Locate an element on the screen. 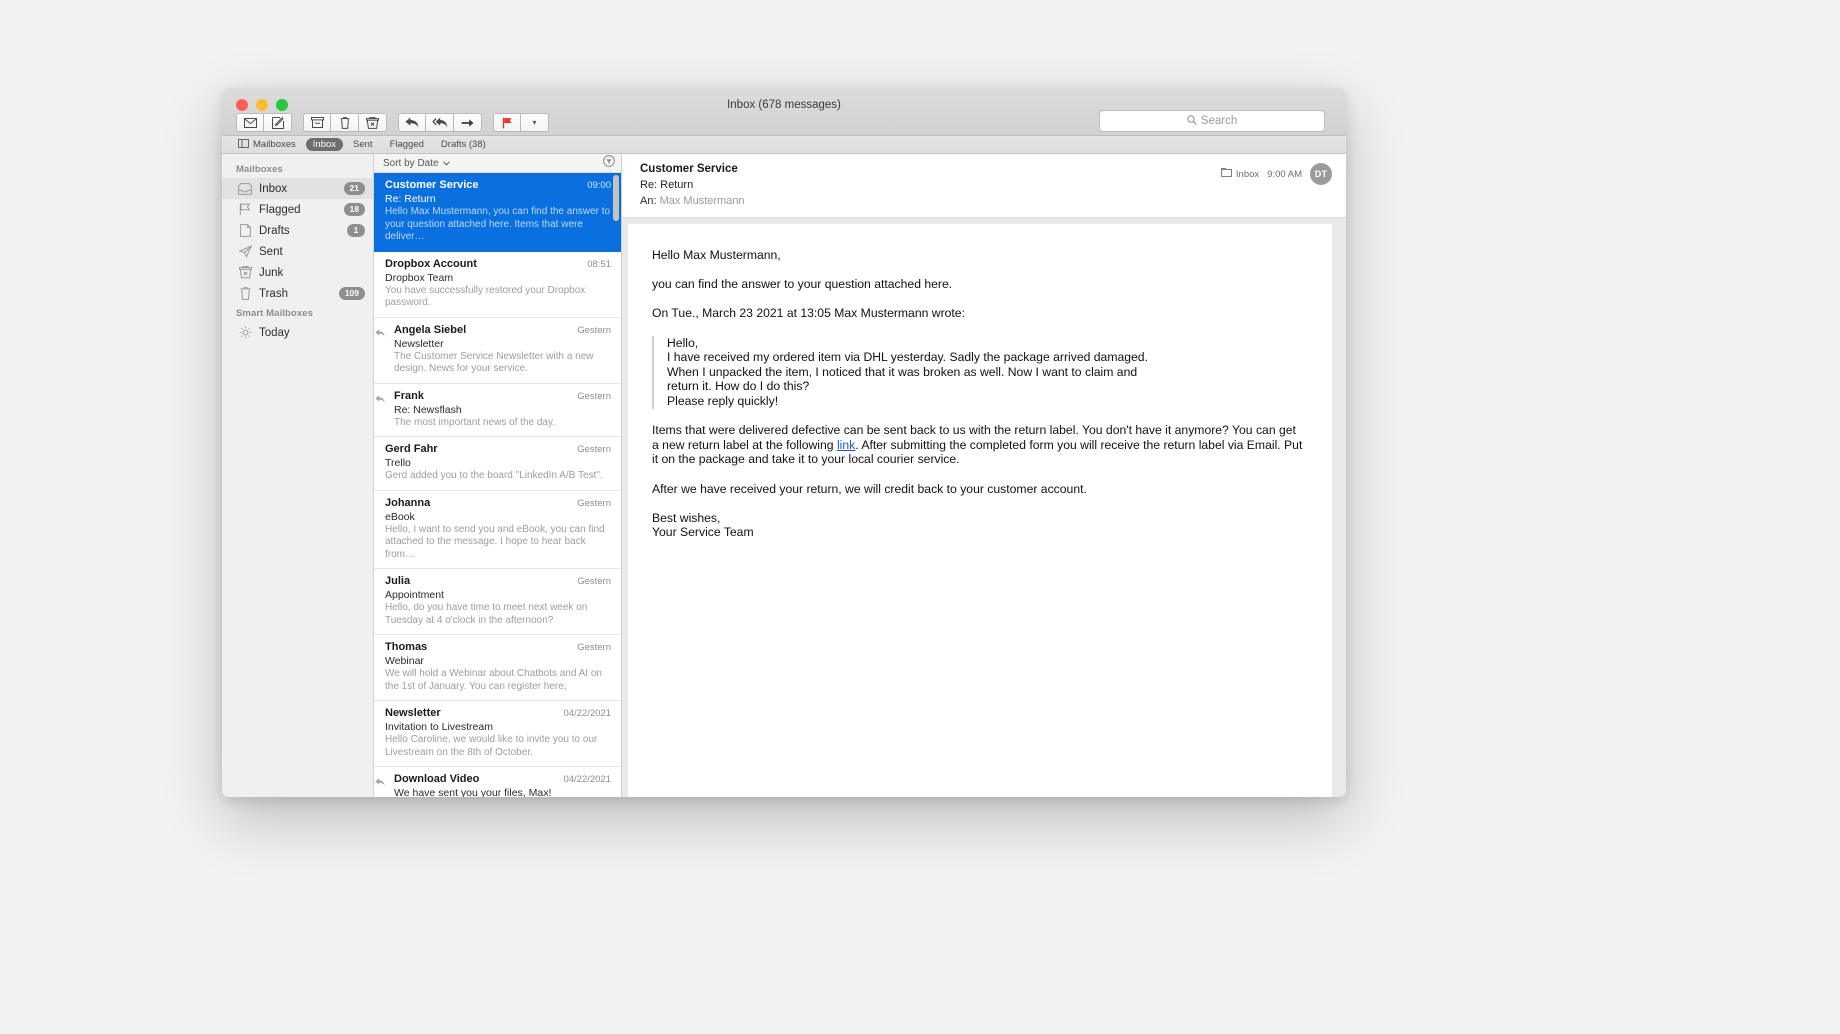  sidebar-item-inbox: Inbox 21 is located at coordinates (297, 188).